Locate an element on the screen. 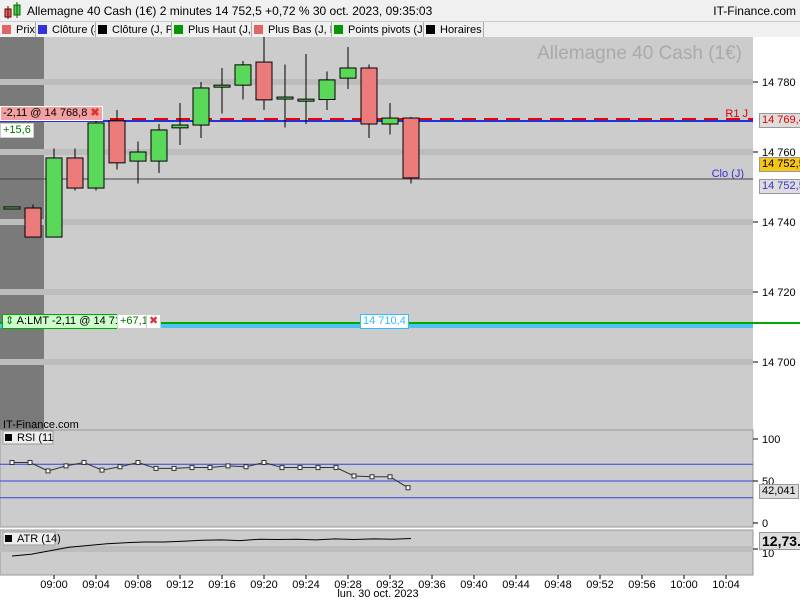  watermark-title: Allemagne 40 Cash (1€) is located at coordinates (639, 53).